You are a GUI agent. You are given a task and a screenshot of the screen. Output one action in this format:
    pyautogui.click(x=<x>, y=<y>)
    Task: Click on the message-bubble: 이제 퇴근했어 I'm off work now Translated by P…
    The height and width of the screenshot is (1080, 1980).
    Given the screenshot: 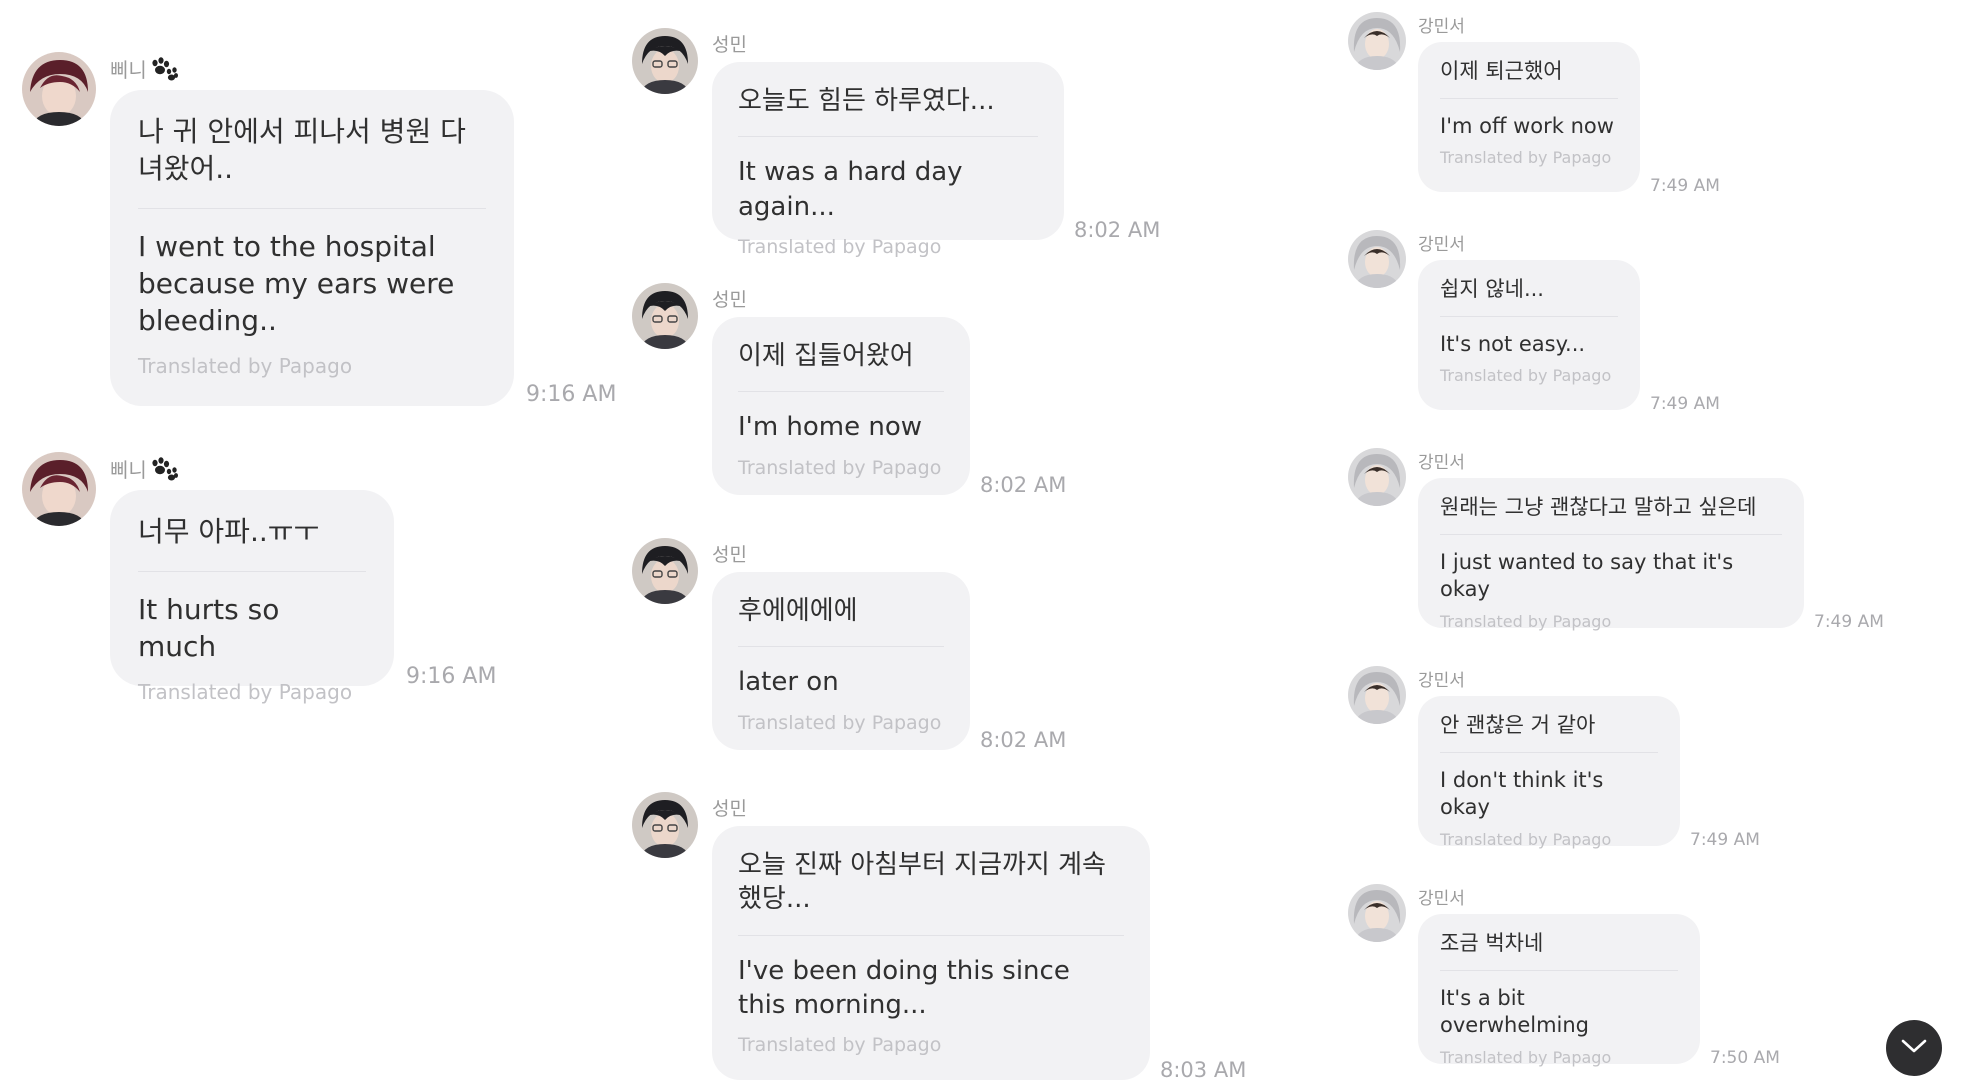 What is the action you would take?
    pyautogui.click(x=1529, y=117)
    